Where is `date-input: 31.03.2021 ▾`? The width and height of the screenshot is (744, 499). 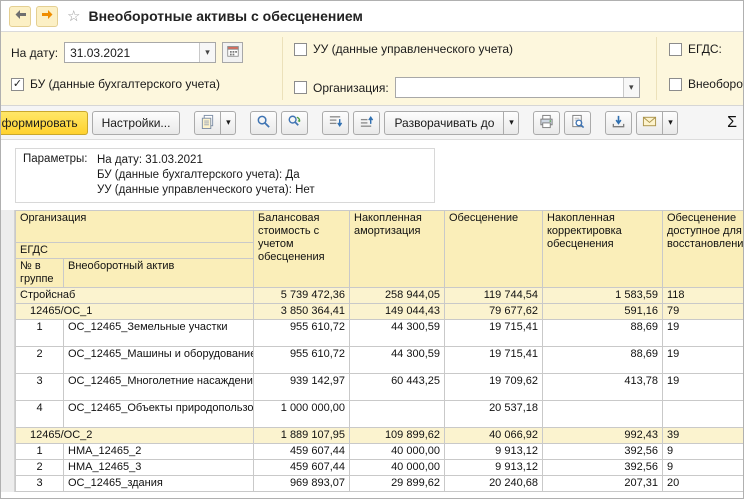 date-input: 31.03.2021 ▾ is located at coordinates (140, 52).